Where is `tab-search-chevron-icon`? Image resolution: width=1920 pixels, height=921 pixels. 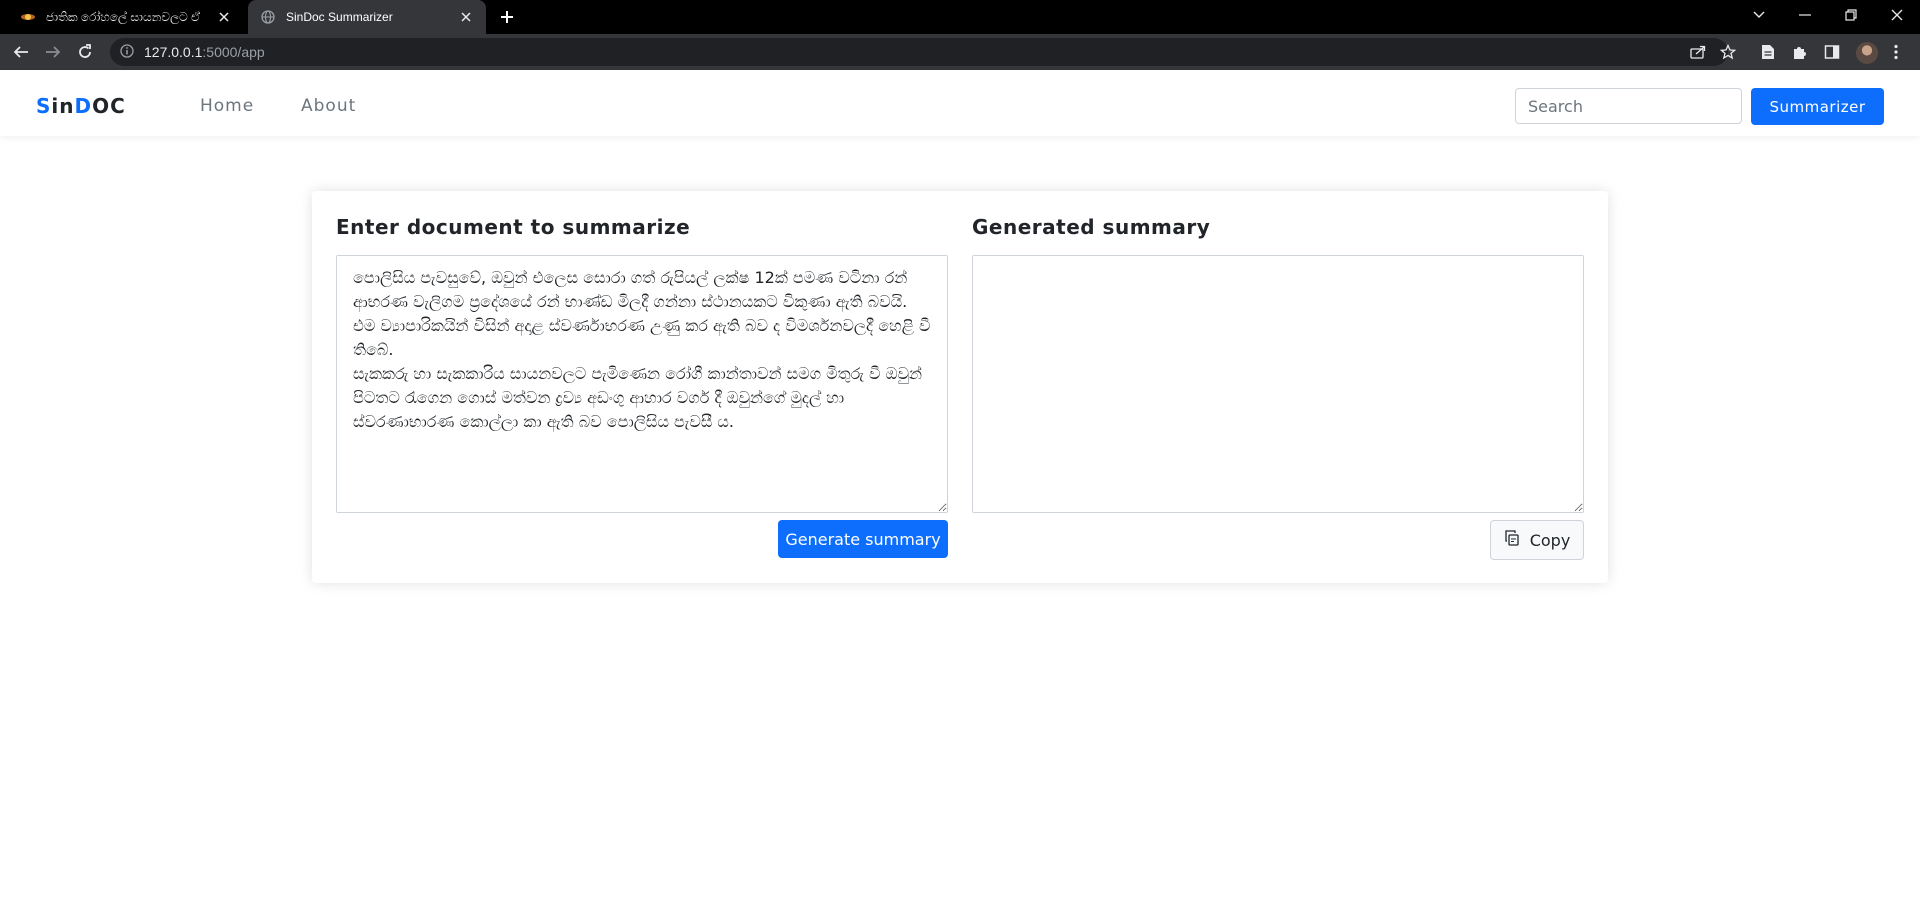
tab-search-chevron-icon is located at coordinates (1759, 15).